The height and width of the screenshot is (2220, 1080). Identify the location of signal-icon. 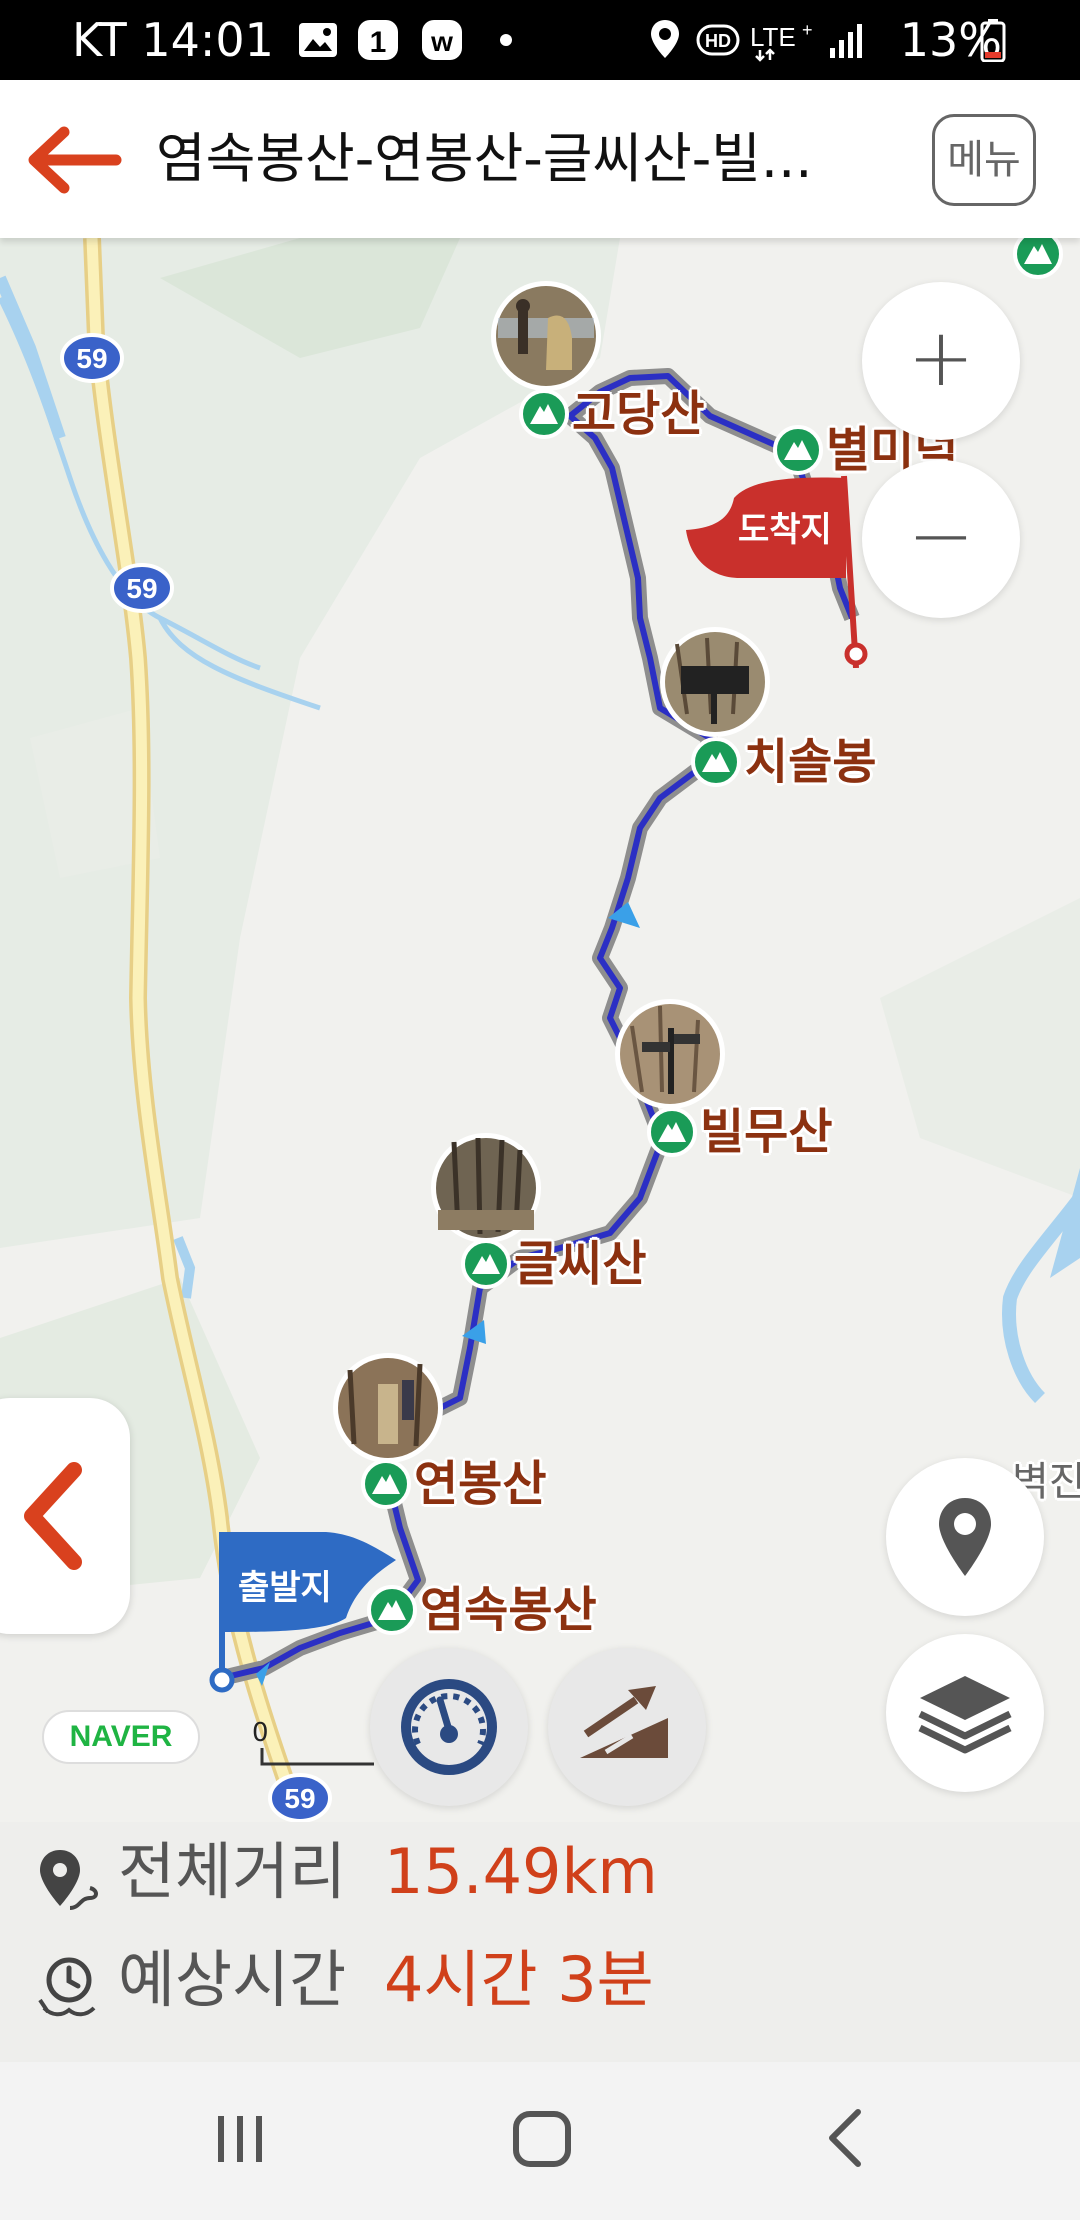
(846, 41).